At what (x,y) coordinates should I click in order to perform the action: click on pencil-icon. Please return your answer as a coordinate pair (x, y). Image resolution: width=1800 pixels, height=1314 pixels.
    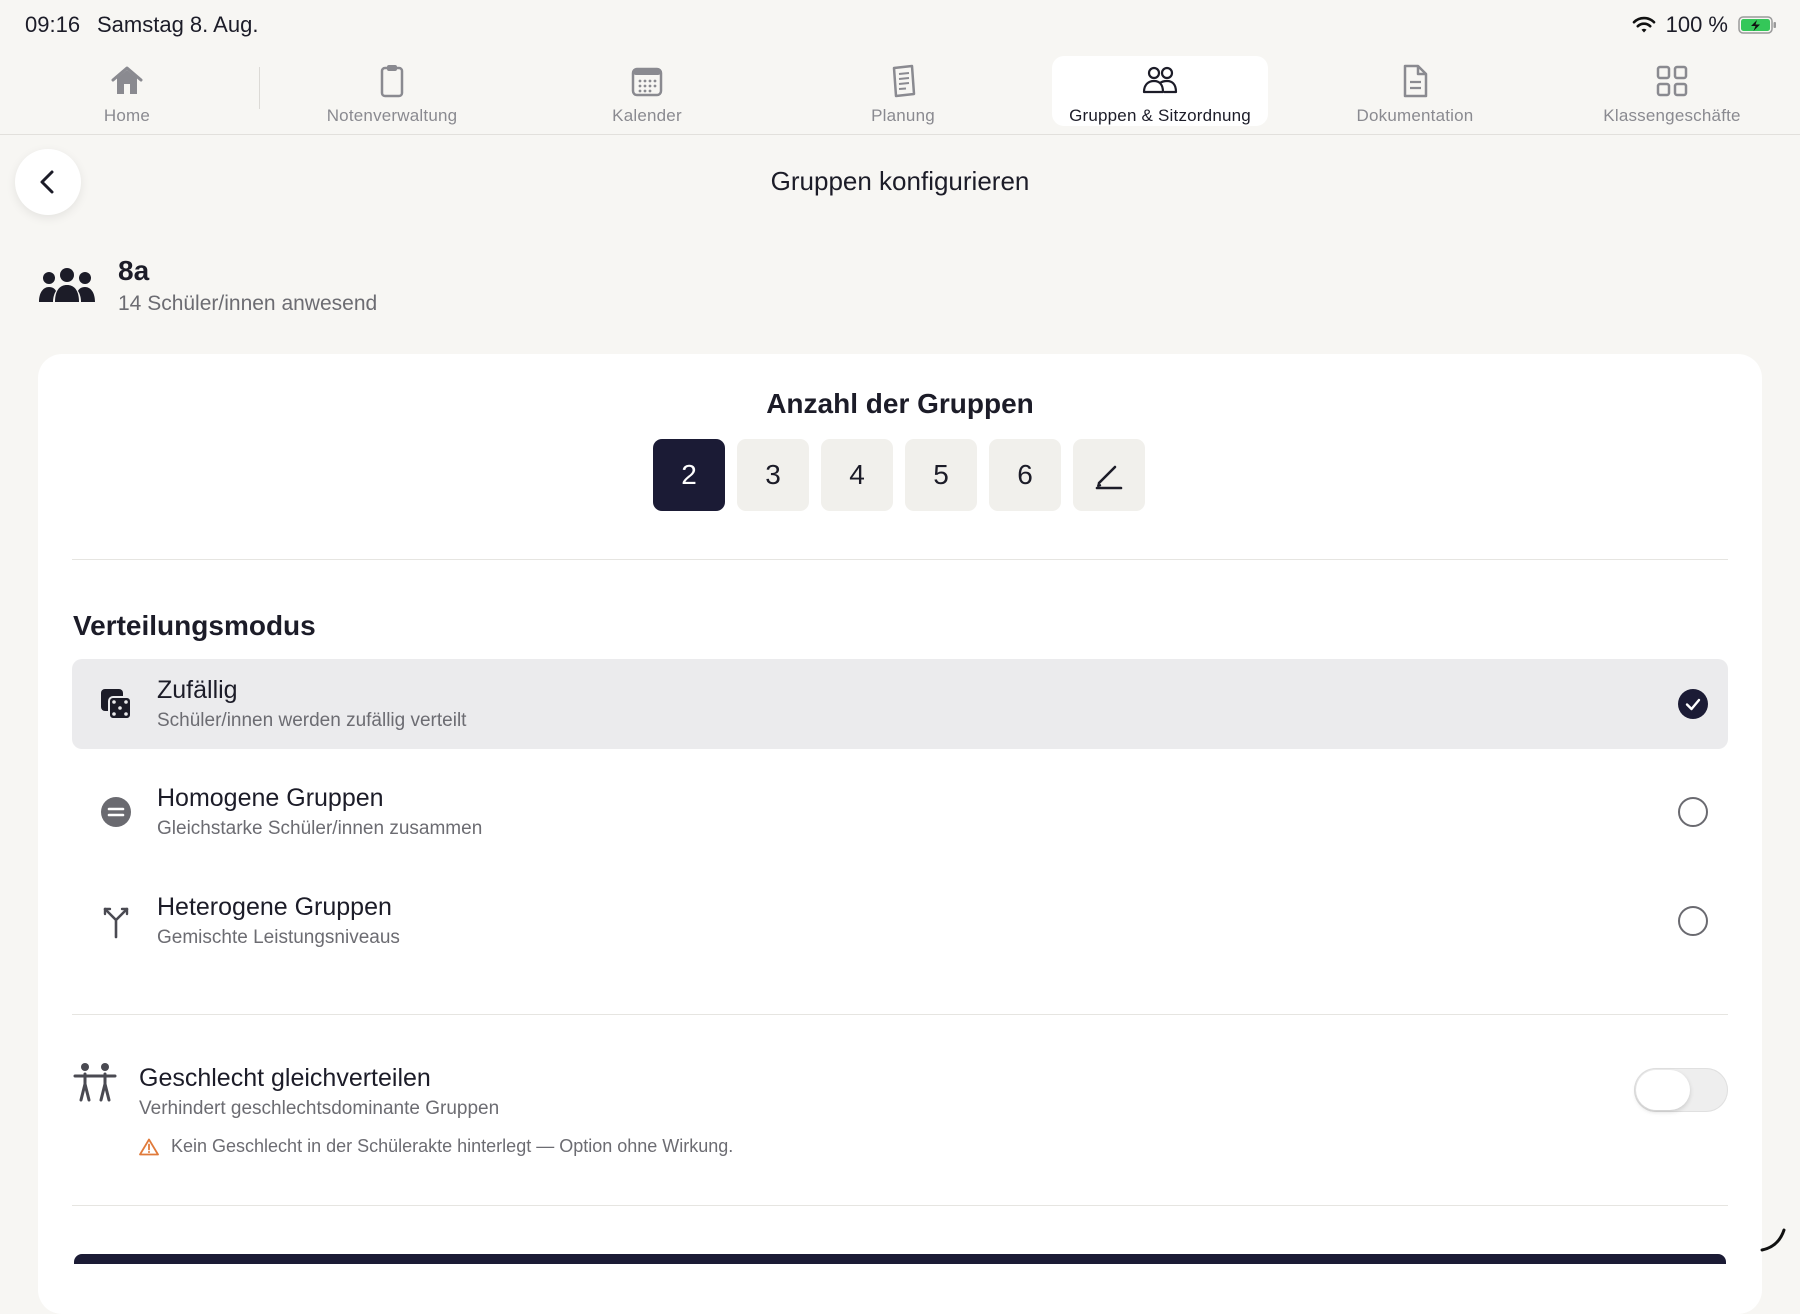
    Looking at the image, I should click on (1109, 477).